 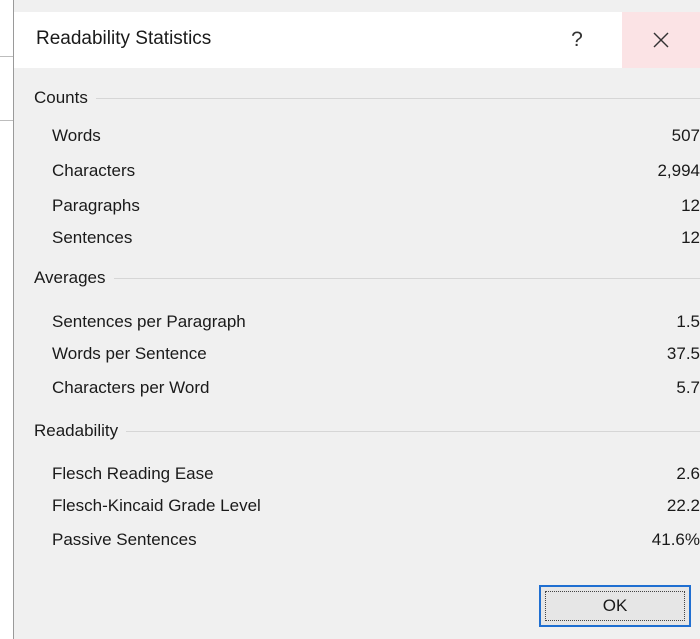 I want to click on close-icon, so click(x=661, y=40).